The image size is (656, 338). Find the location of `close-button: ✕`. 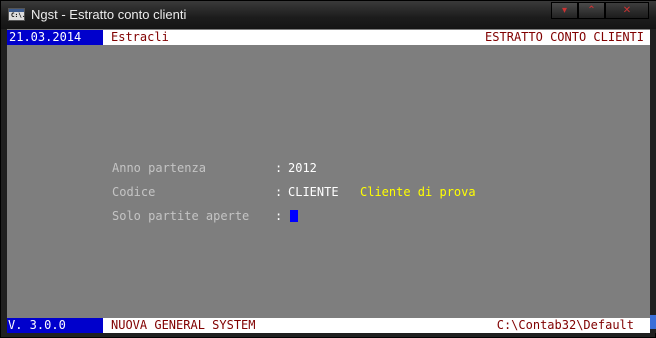

close-button: ✕ is located at coordinates (627, 10).